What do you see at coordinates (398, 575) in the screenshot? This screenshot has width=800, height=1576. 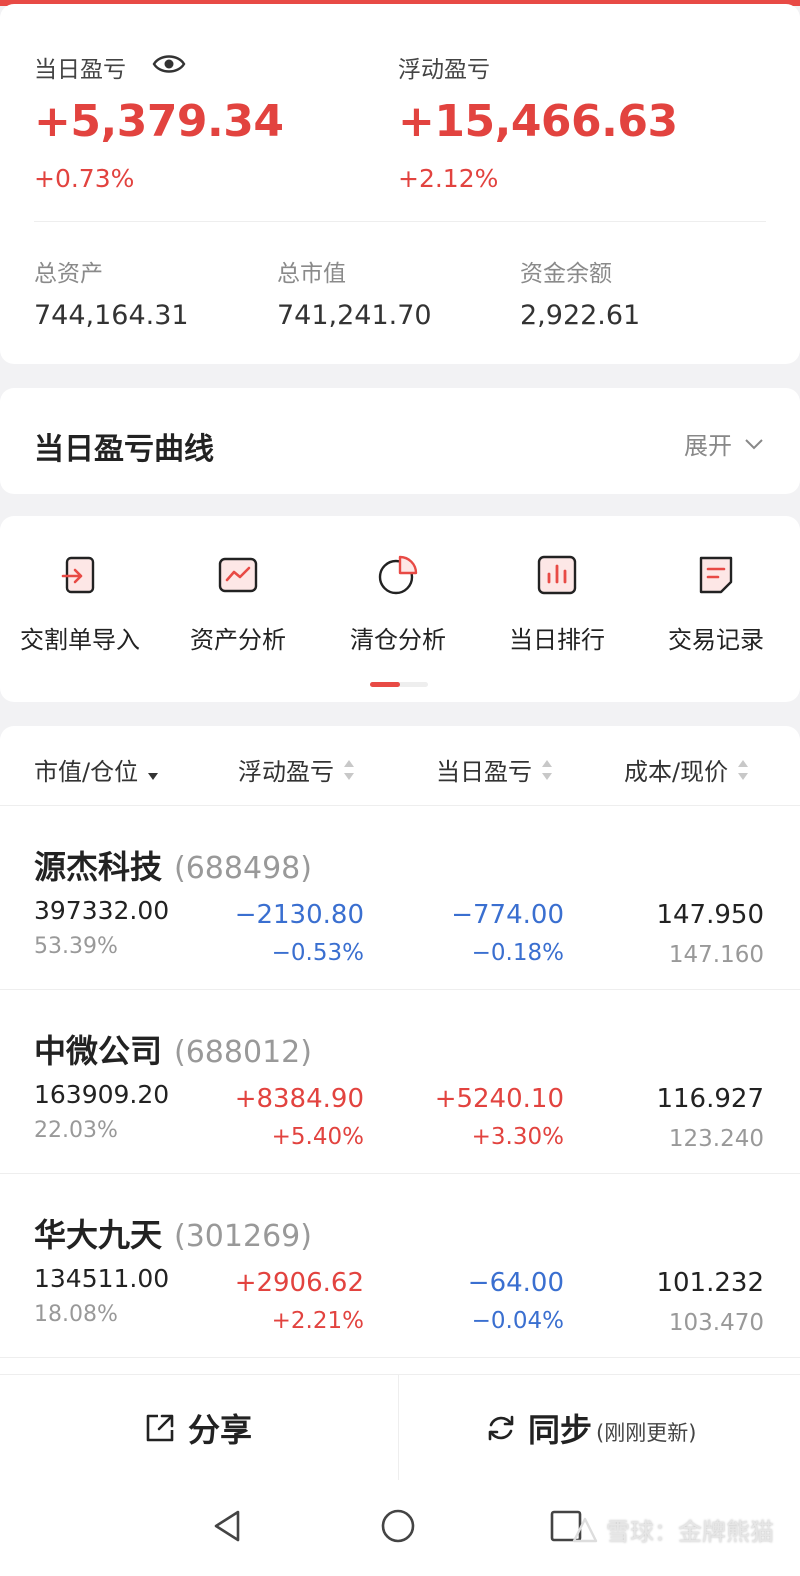 I see `pie-chart-icon` at bounding box center [398, 575].